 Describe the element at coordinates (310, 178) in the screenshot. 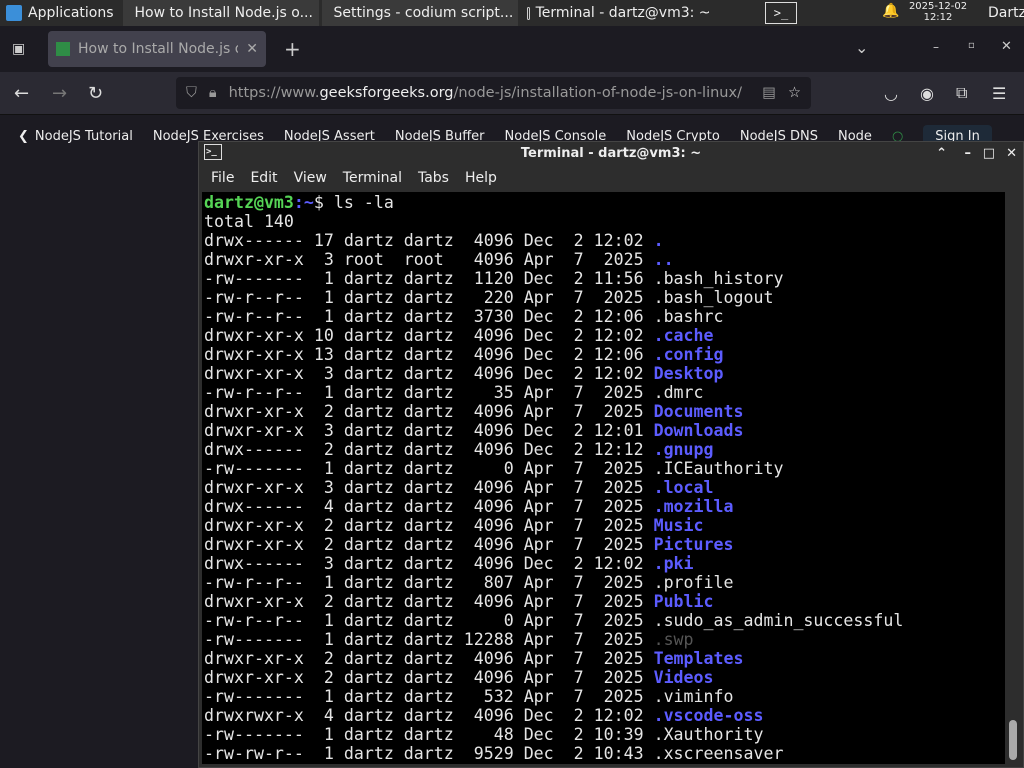

I see `menu-view: View` at that location.